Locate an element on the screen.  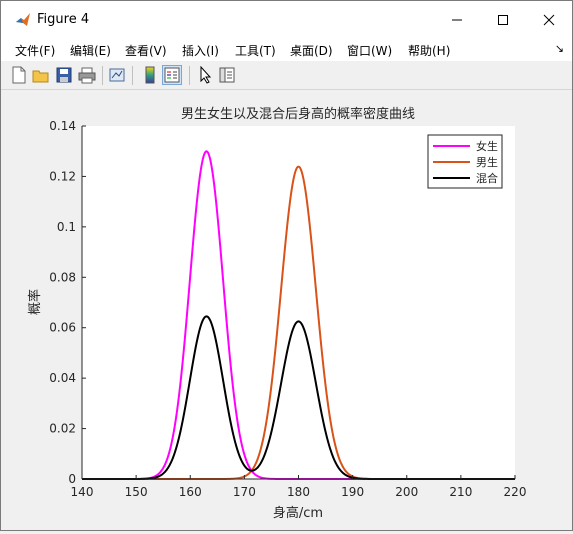
window-title: Figure 4 is located at coordinates (63, 19).